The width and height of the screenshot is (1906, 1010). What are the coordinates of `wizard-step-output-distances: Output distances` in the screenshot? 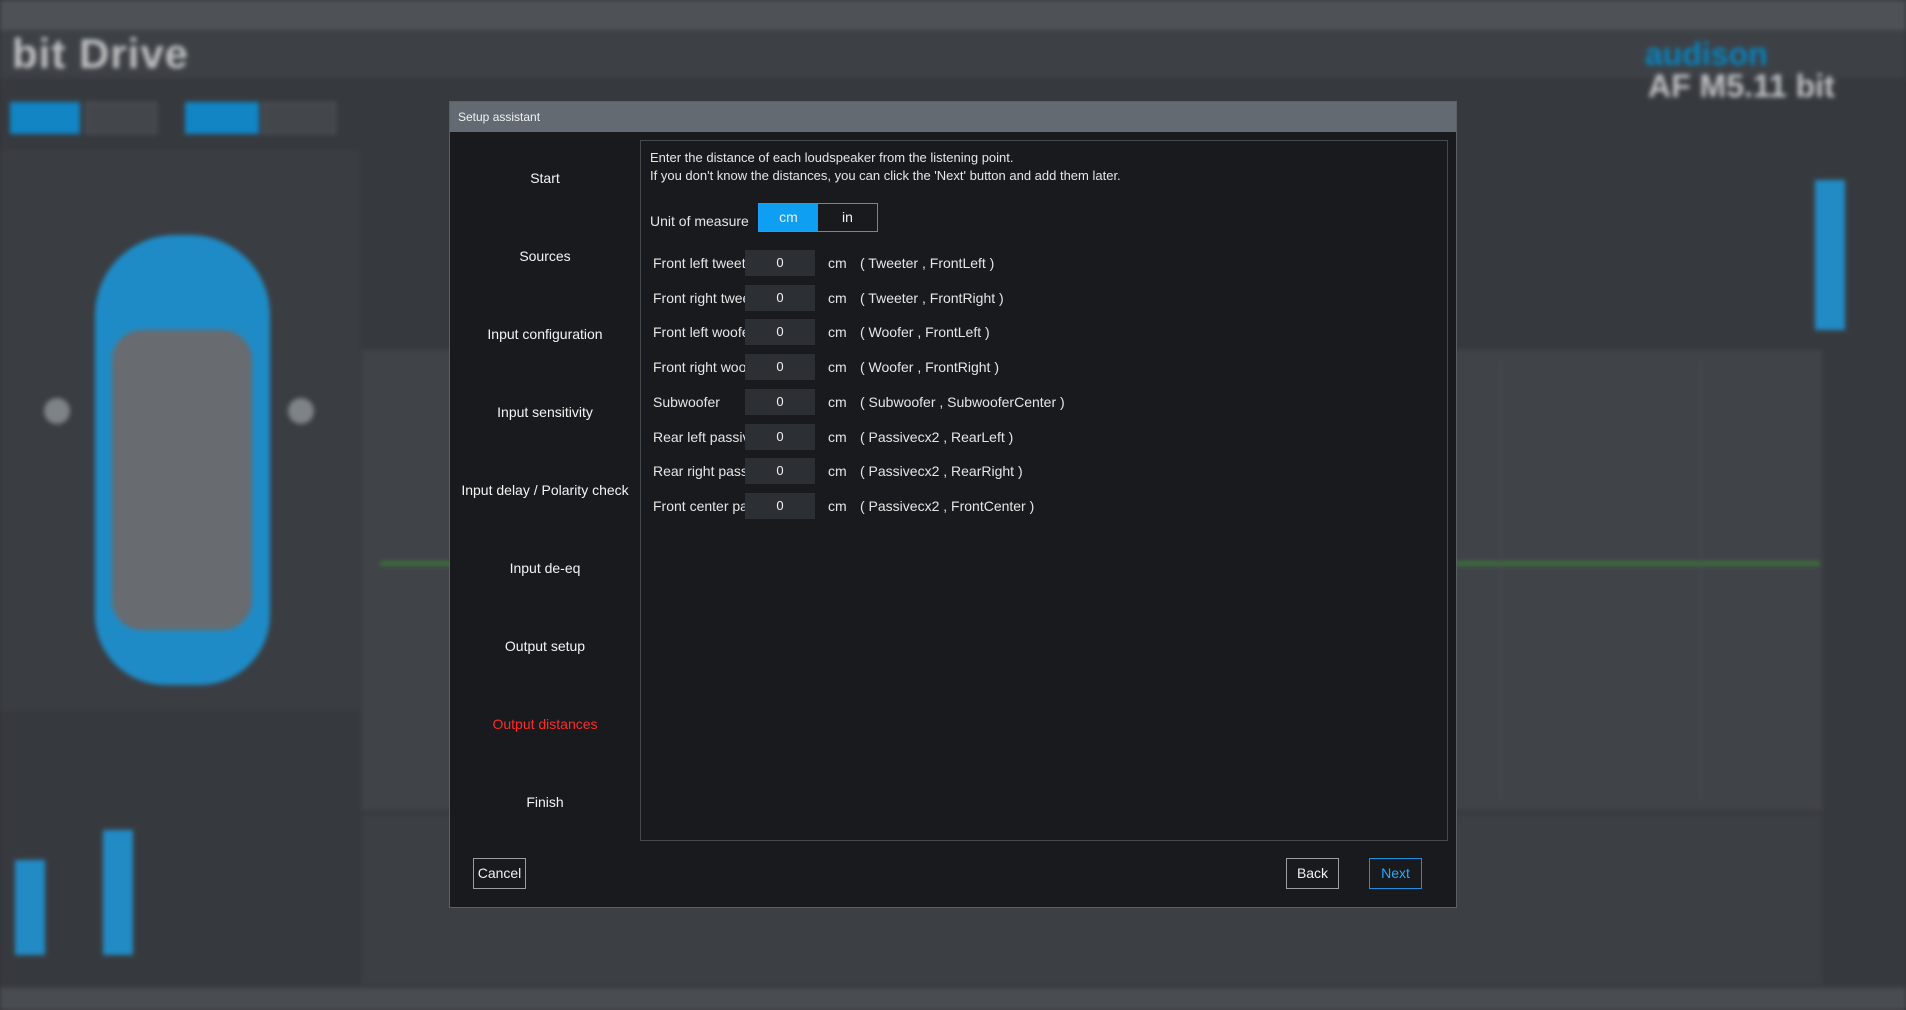 It's located at (545, 724).